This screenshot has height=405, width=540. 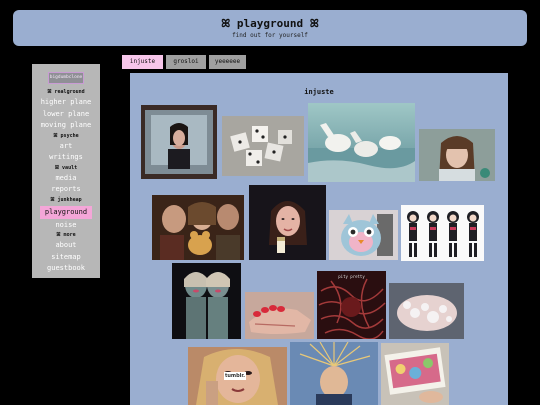 What do you see at coordinates (66, 167) in the screenshot?
I see `nav-section-vault: ꕤ vault` at bounding box center [66, 167].